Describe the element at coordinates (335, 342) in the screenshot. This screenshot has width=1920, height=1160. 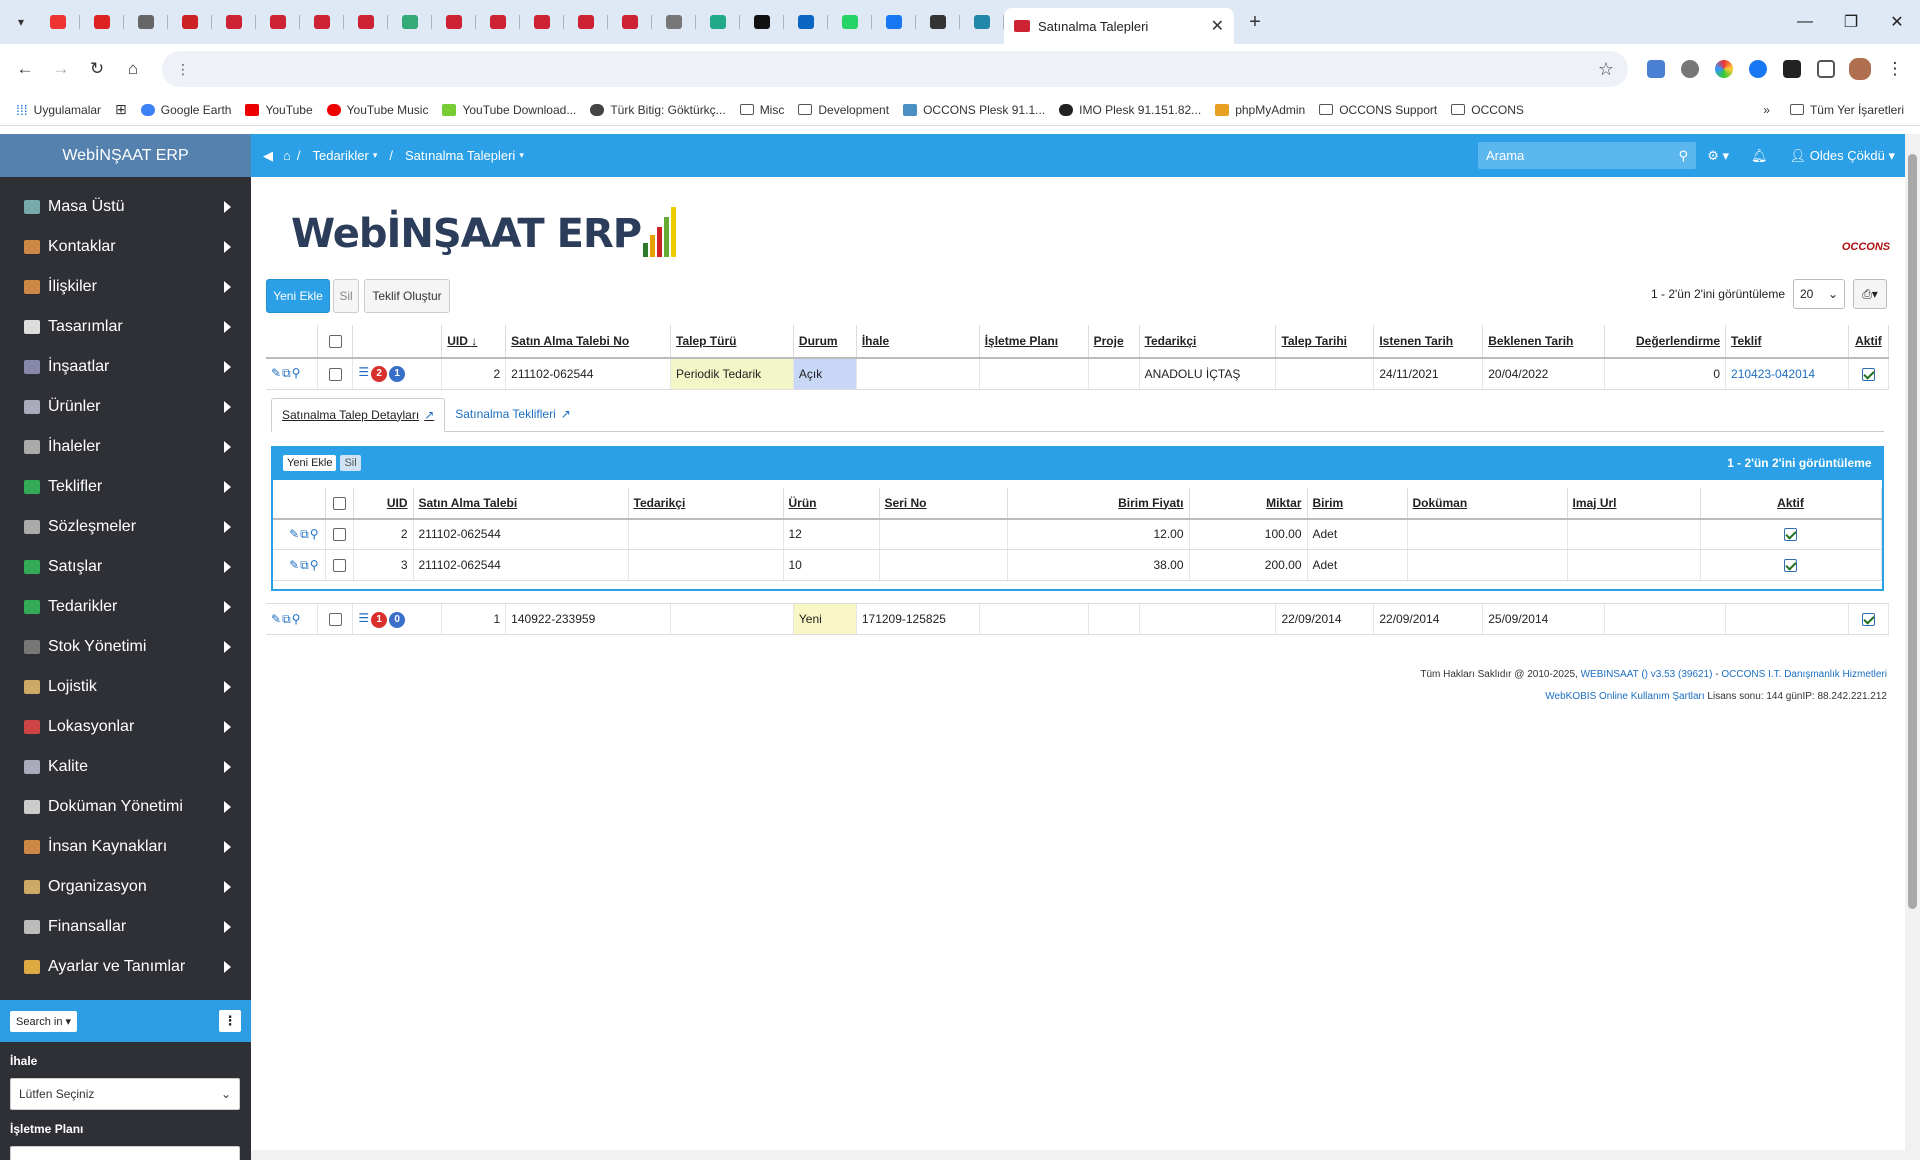
I see `select-all-checkbox` at that location.